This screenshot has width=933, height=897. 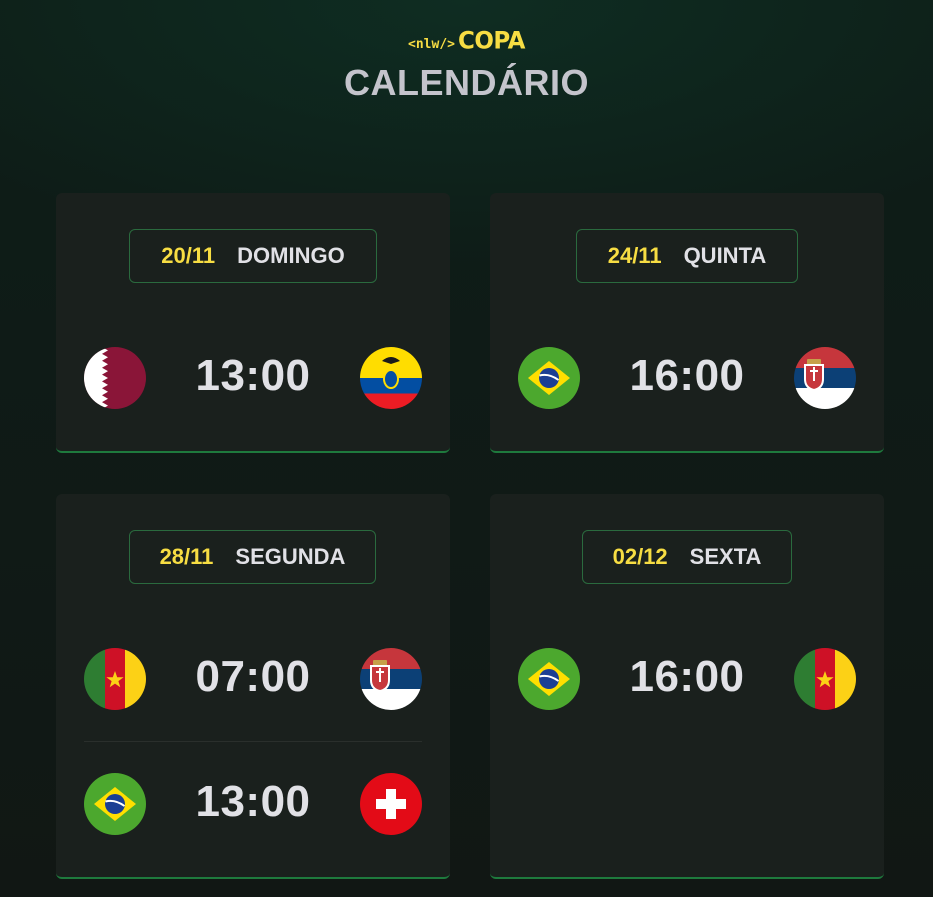 What do you see at coordinates (466, 82) in the screenshot?
I see `page-title: CALENDÁRIO` at bounding box center [466, 82].